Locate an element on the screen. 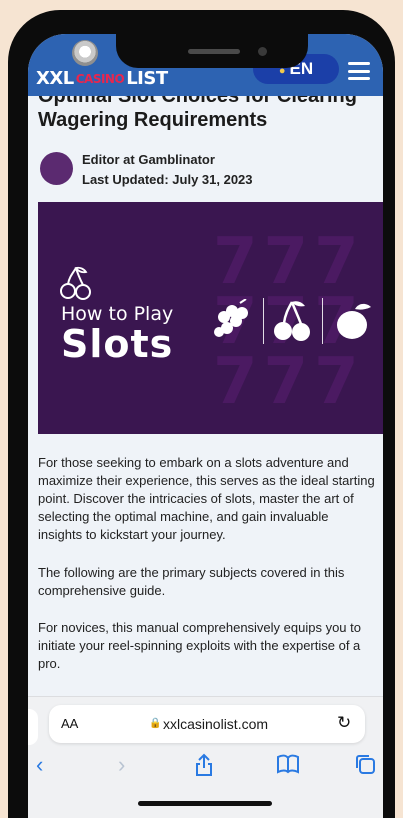 The height and width of the screenshot is (818, 403). previous-tab-peek is located at coordinates (33, 727).